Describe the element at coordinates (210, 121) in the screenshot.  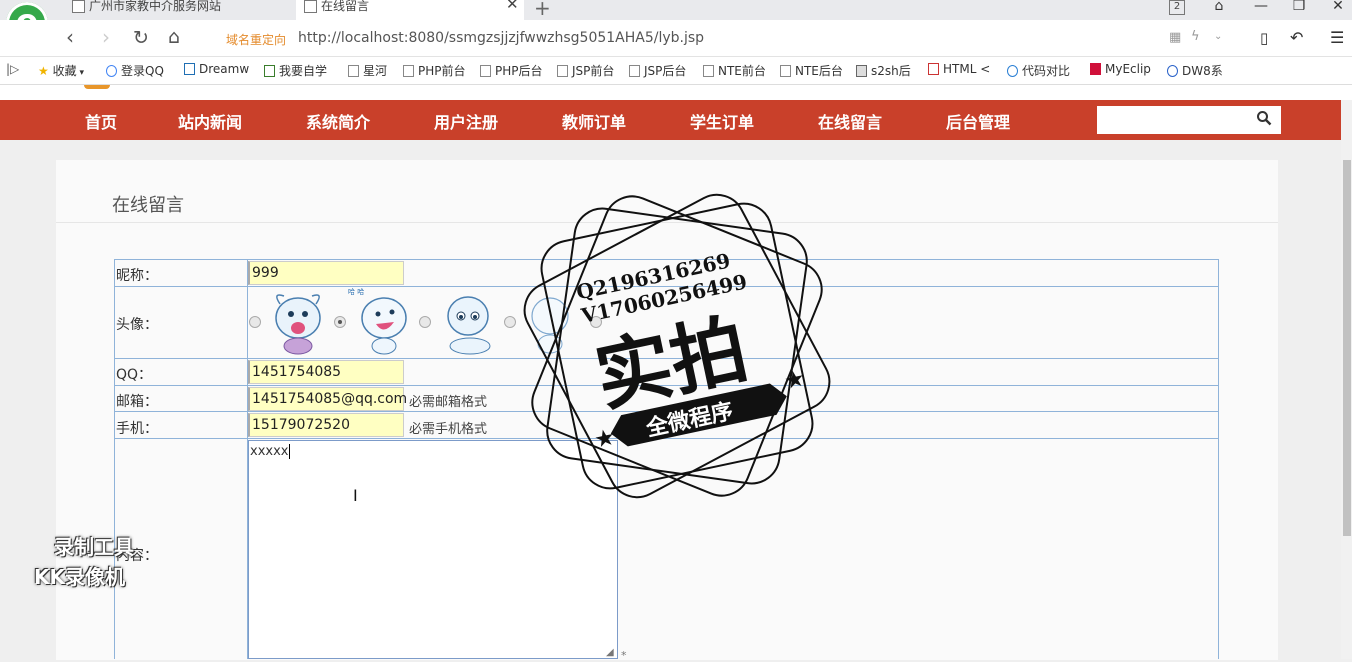
I see `nav-site-news: 站内新闻` at that location.